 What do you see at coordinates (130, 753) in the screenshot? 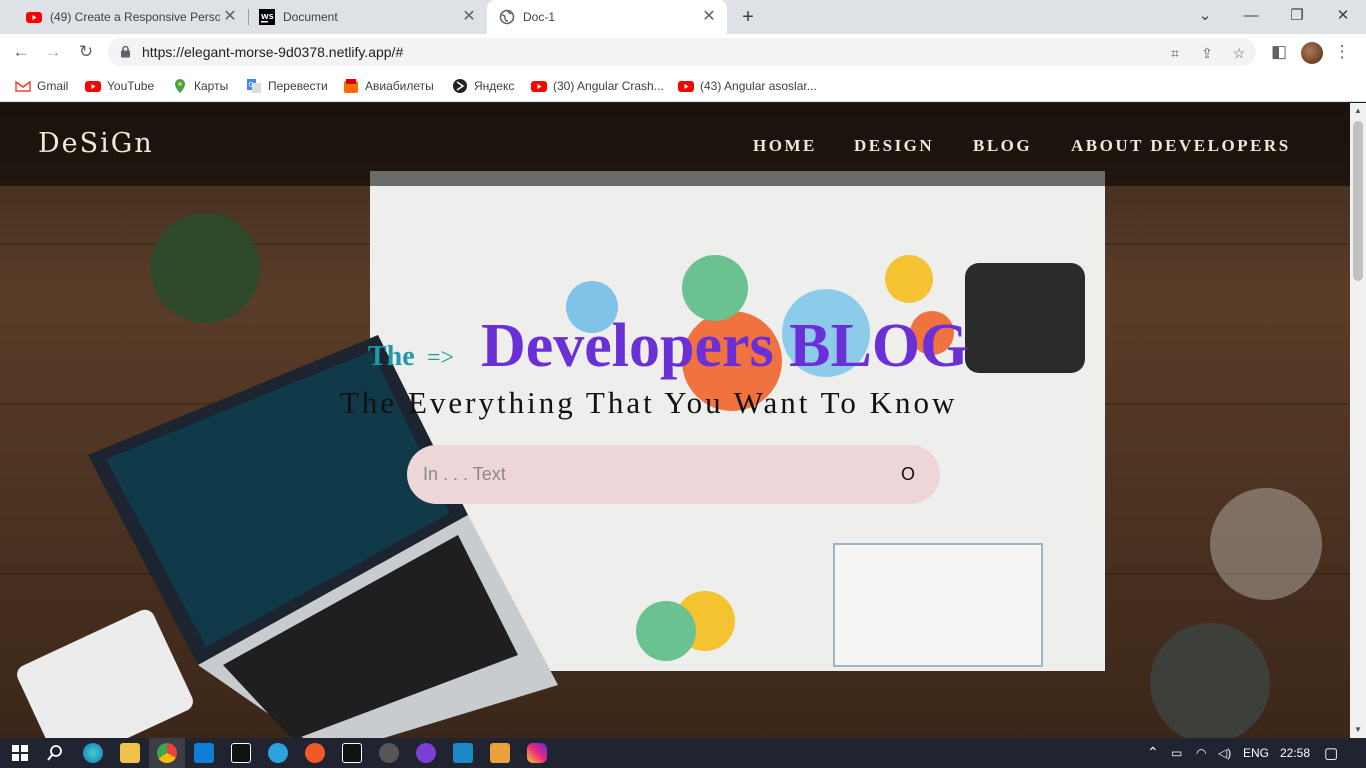
I see `file-explorer-icon` at bounding box center [130, 753].